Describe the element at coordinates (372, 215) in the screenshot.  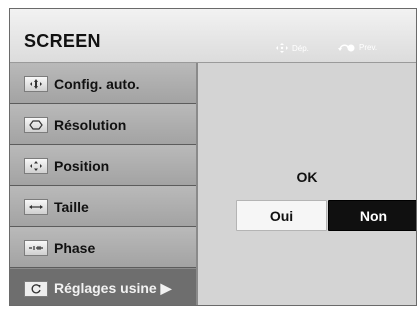
I see `no-button: Non` at that location.